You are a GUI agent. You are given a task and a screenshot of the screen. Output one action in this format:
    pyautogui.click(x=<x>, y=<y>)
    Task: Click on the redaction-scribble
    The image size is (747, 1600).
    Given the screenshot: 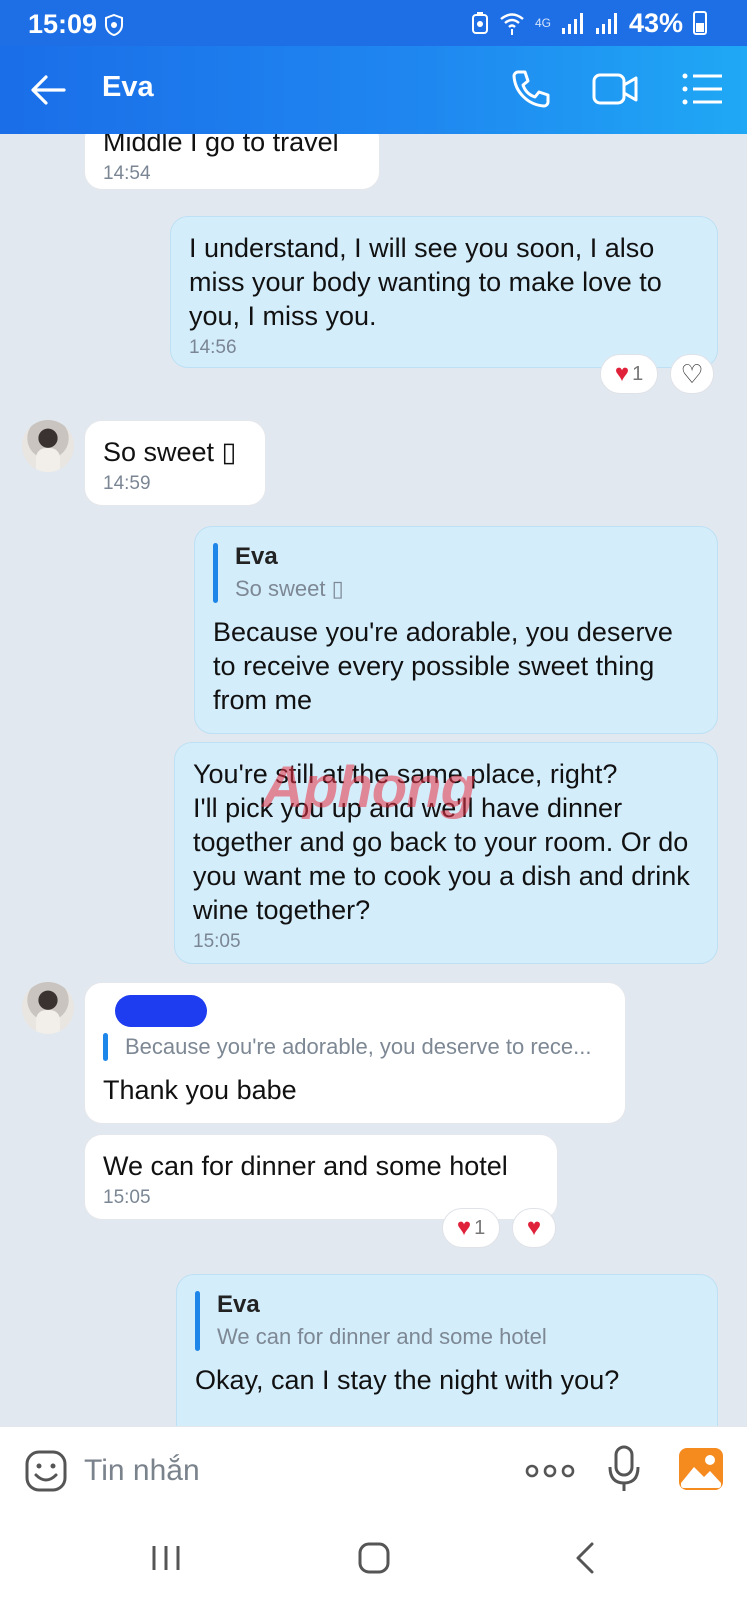 What is the action you would take?
    pyautogui.click(x=161, y=1011)
    